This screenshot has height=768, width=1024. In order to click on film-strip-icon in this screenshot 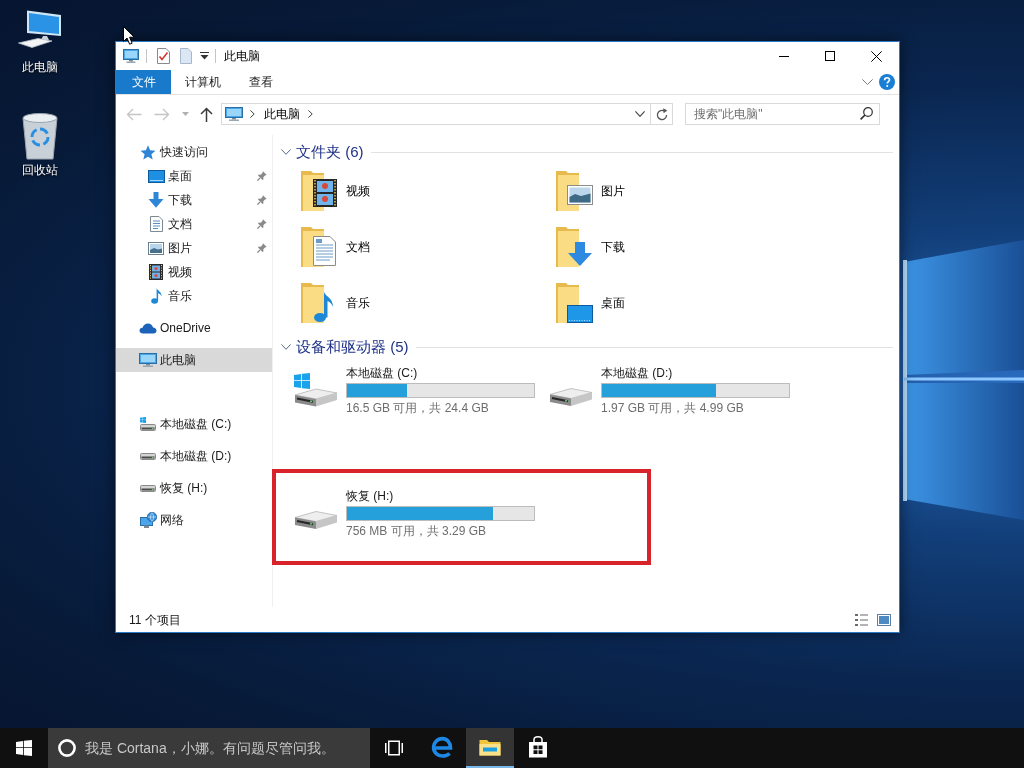, I will do `click(156, 272)`.